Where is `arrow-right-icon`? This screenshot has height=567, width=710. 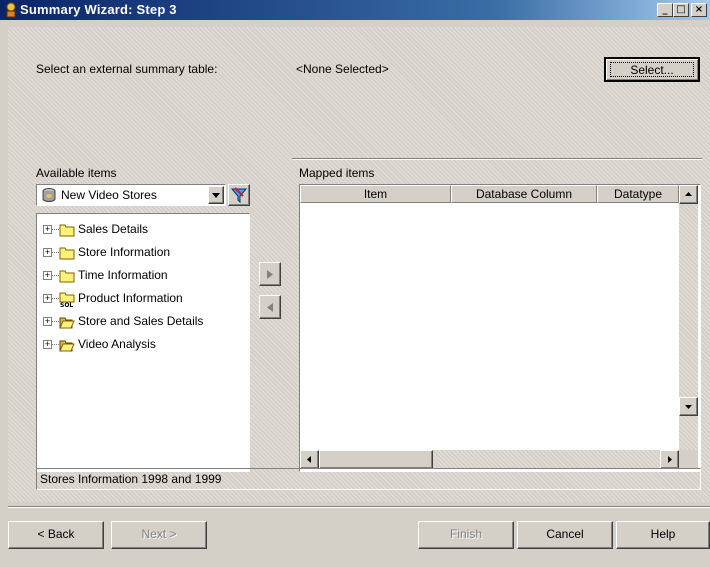
arrow-right-icon is located at coordinates (270, 274).